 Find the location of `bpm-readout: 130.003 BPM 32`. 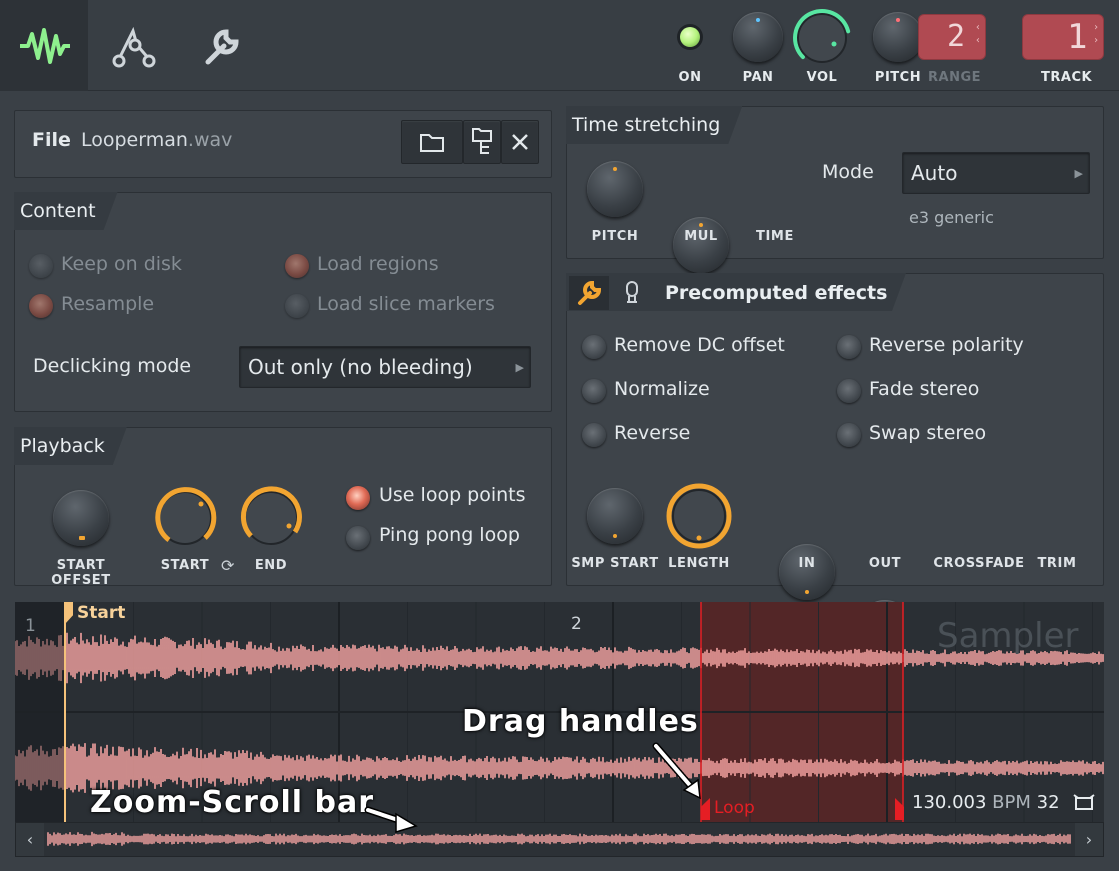

bpm-readout: 130.003 BPM 32 is located at coordinates (986, 802).